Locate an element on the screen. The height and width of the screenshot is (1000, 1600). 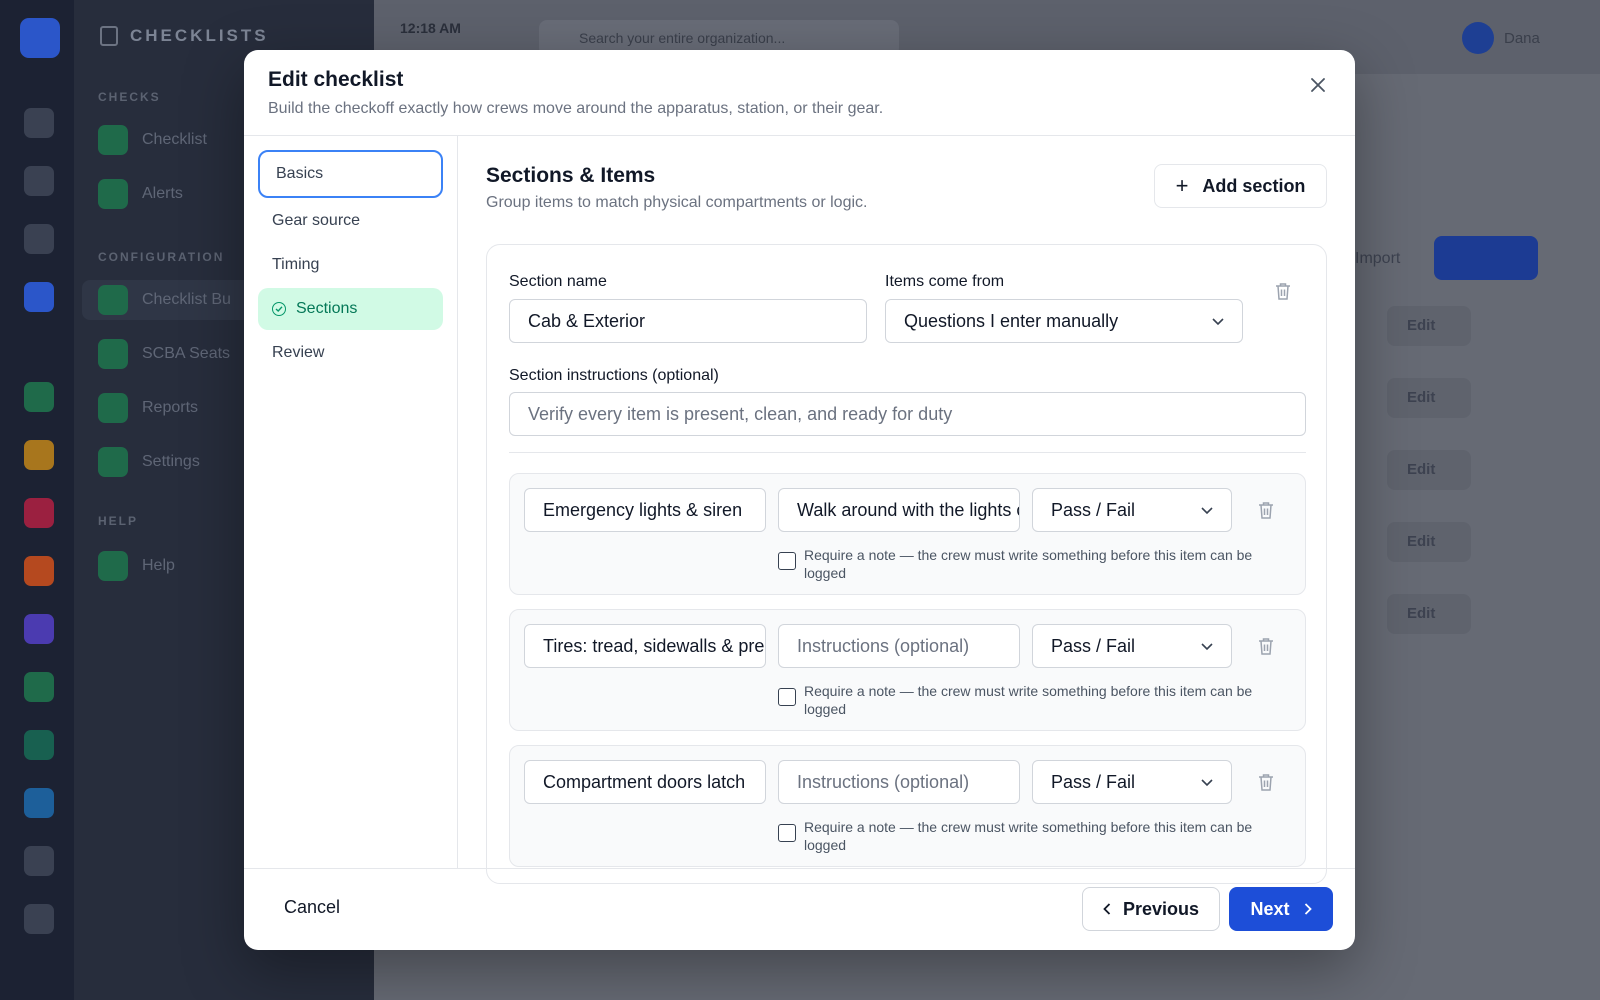
user-name: Dana is located at coordinates (1522, 38).